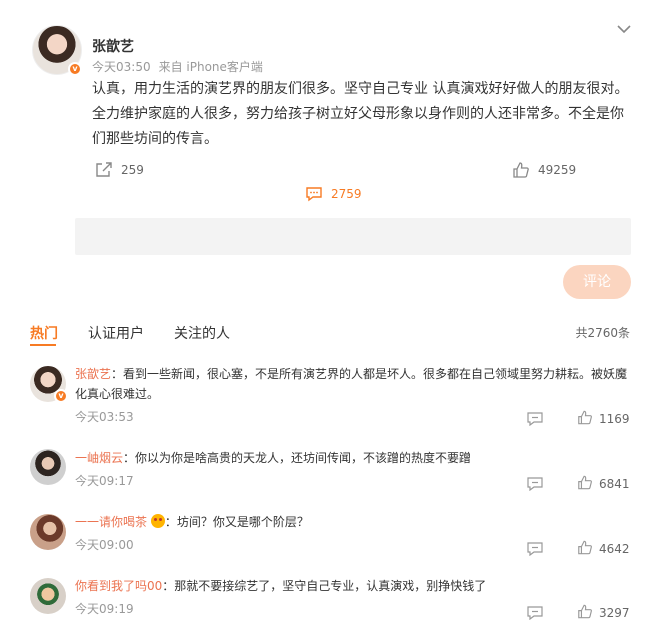  What do you see at coordinates (44, 334) in the screenshot?
I see `tab-hot: 热门` at bounding box center [44, 334].